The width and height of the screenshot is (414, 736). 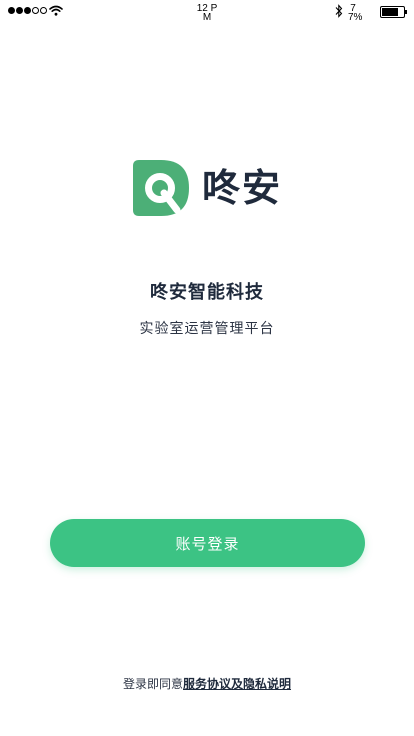 I want to click on agreement-link: 服务协议及隐私说明, so click(x=237, y=684).